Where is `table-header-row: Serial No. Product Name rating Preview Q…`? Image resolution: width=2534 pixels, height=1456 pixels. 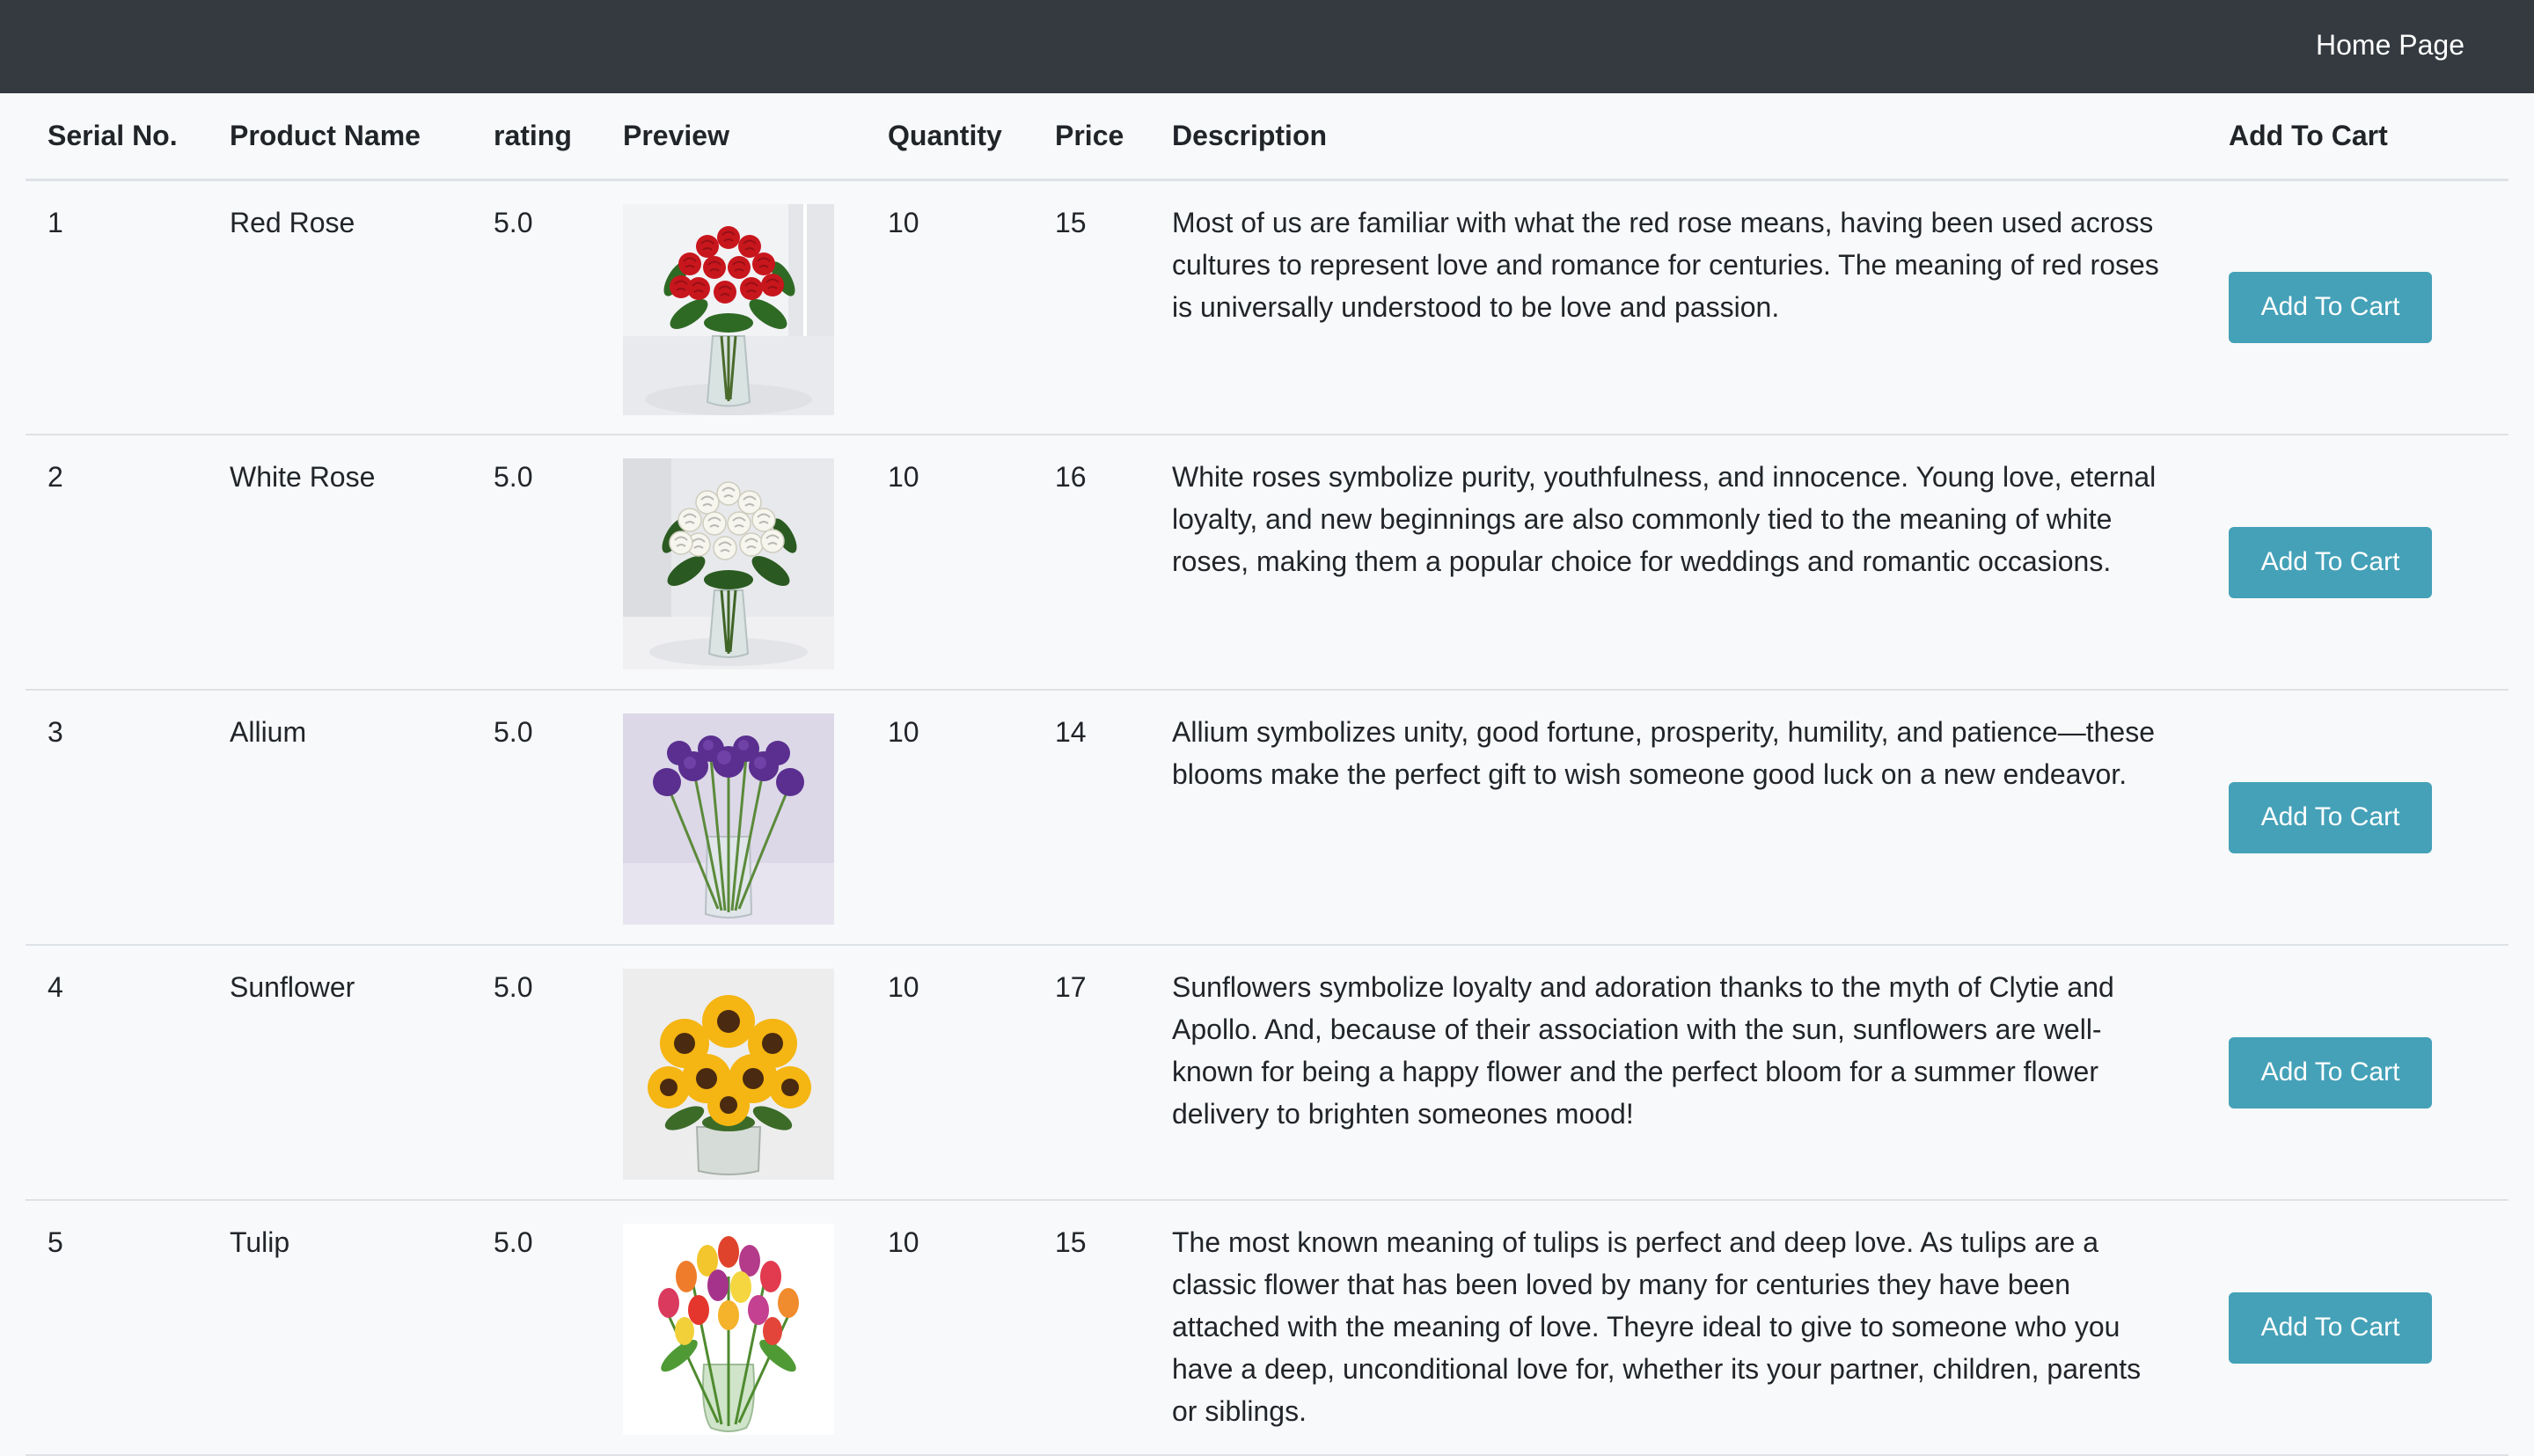
table-header-row: Serial No. Product Name rating Preview Q… is located at coordinates (1267, 137).